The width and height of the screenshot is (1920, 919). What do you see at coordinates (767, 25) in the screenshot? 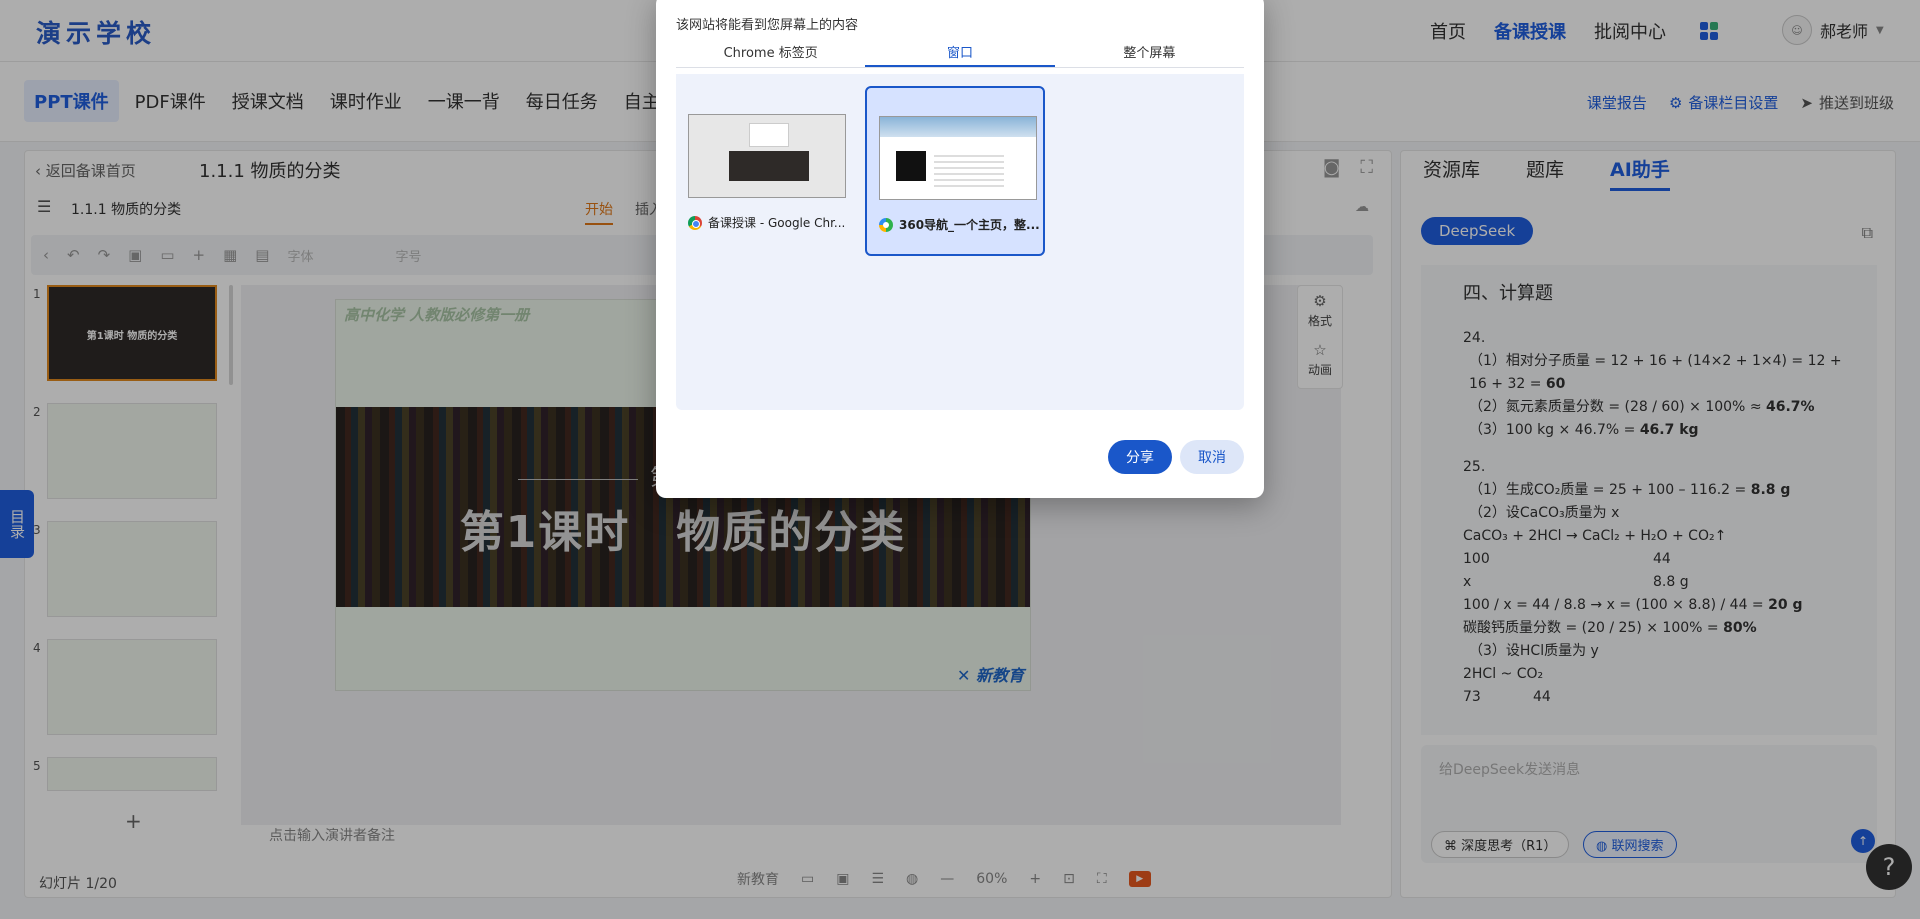
I see `dialog-subtitle: 该网站将能看到您屏幕上的内容` at bounding box center [767, 25].